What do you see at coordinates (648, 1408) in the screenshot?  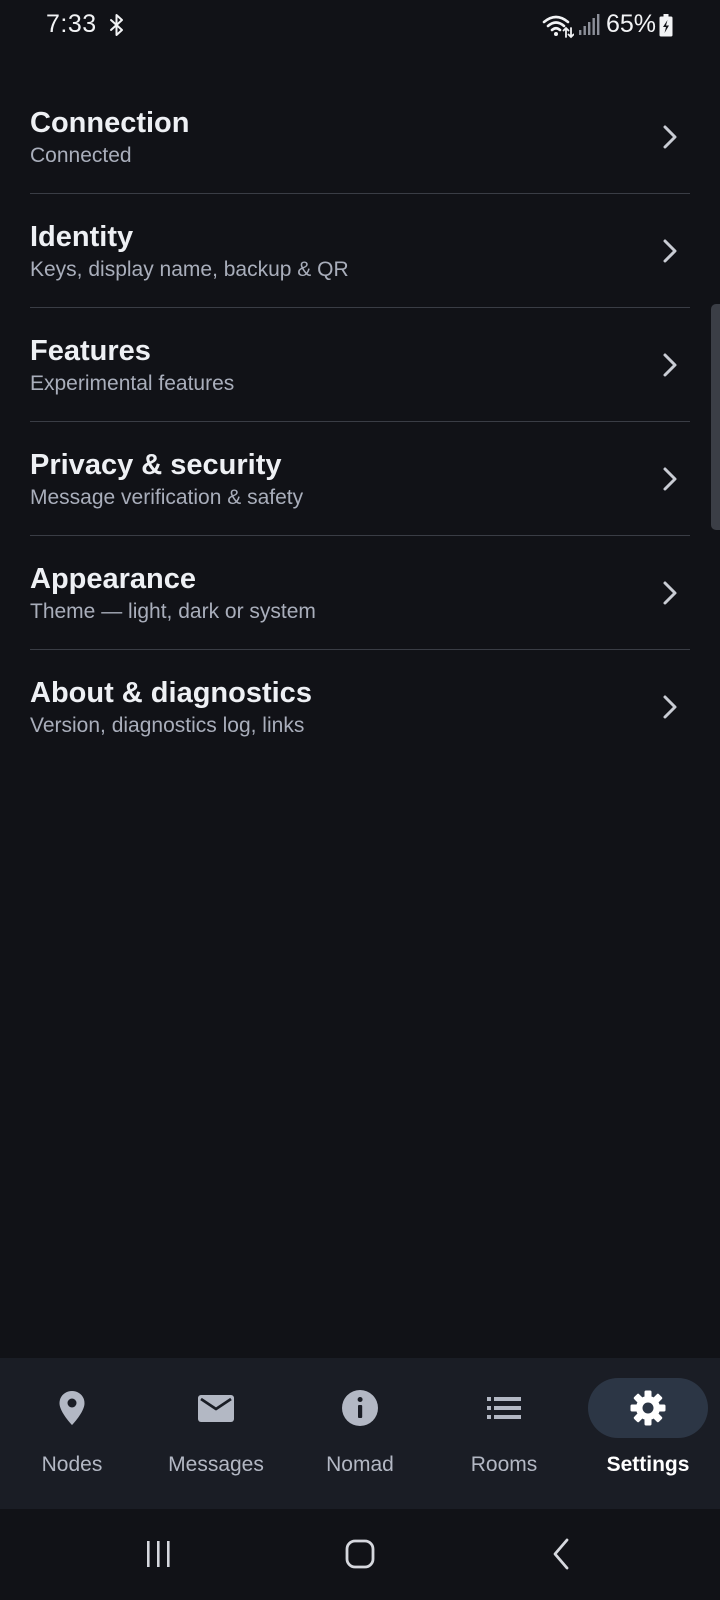 I see `gear-icon` at bounding box center [648, 1408].